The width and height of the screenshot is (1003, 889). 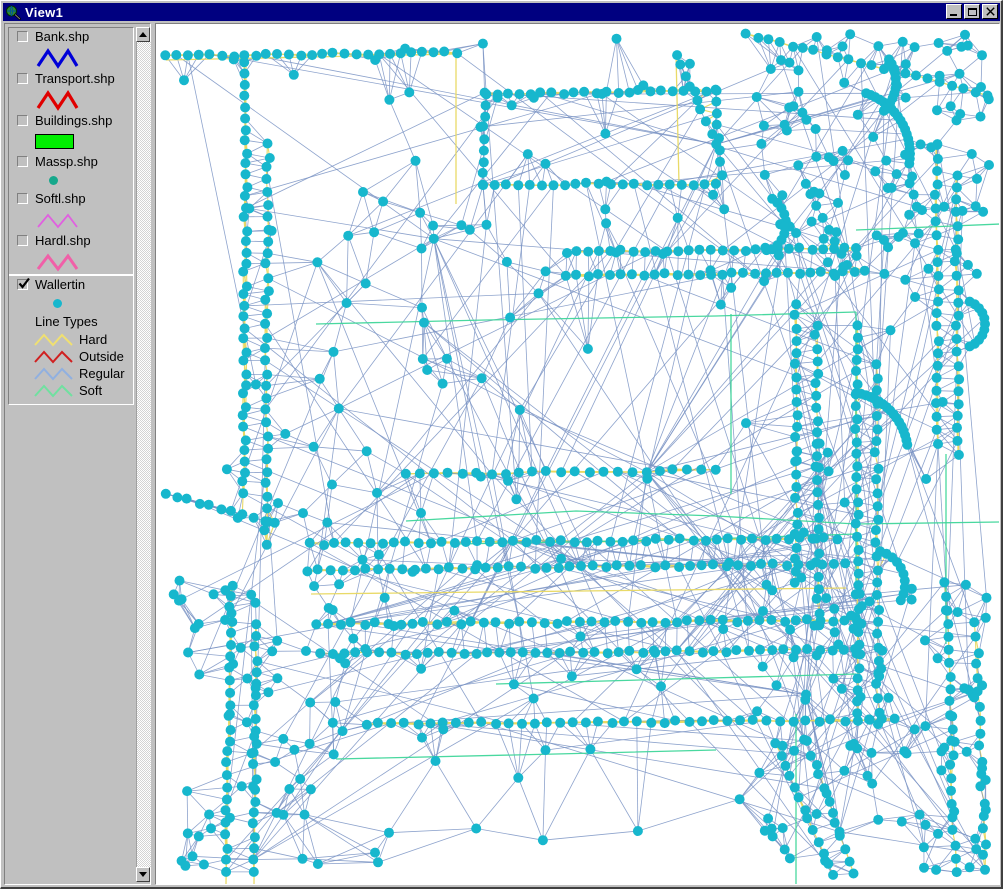 I want to click on theme-row: Hardl.shp, so click(x=71, y=240).